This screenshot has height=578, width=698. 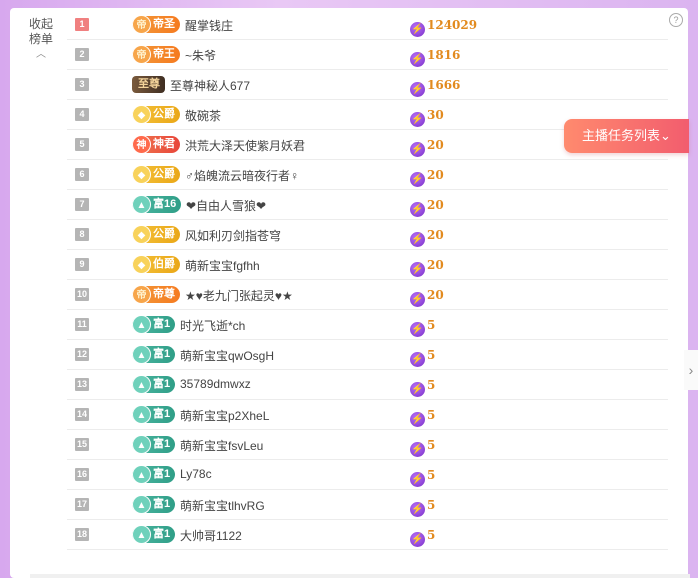 What do you see at coordinates (82, 24) in the screenshot?
I see `rank-number: 1` at bounding box center [82, 24].